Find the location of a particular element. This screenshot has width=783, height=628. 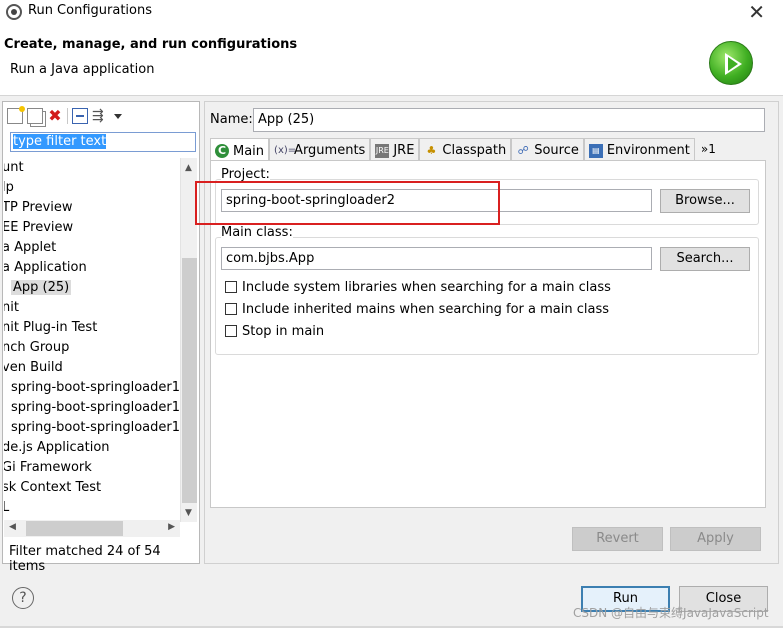

tab-label: Arguments is located at coordinates (330, 150).